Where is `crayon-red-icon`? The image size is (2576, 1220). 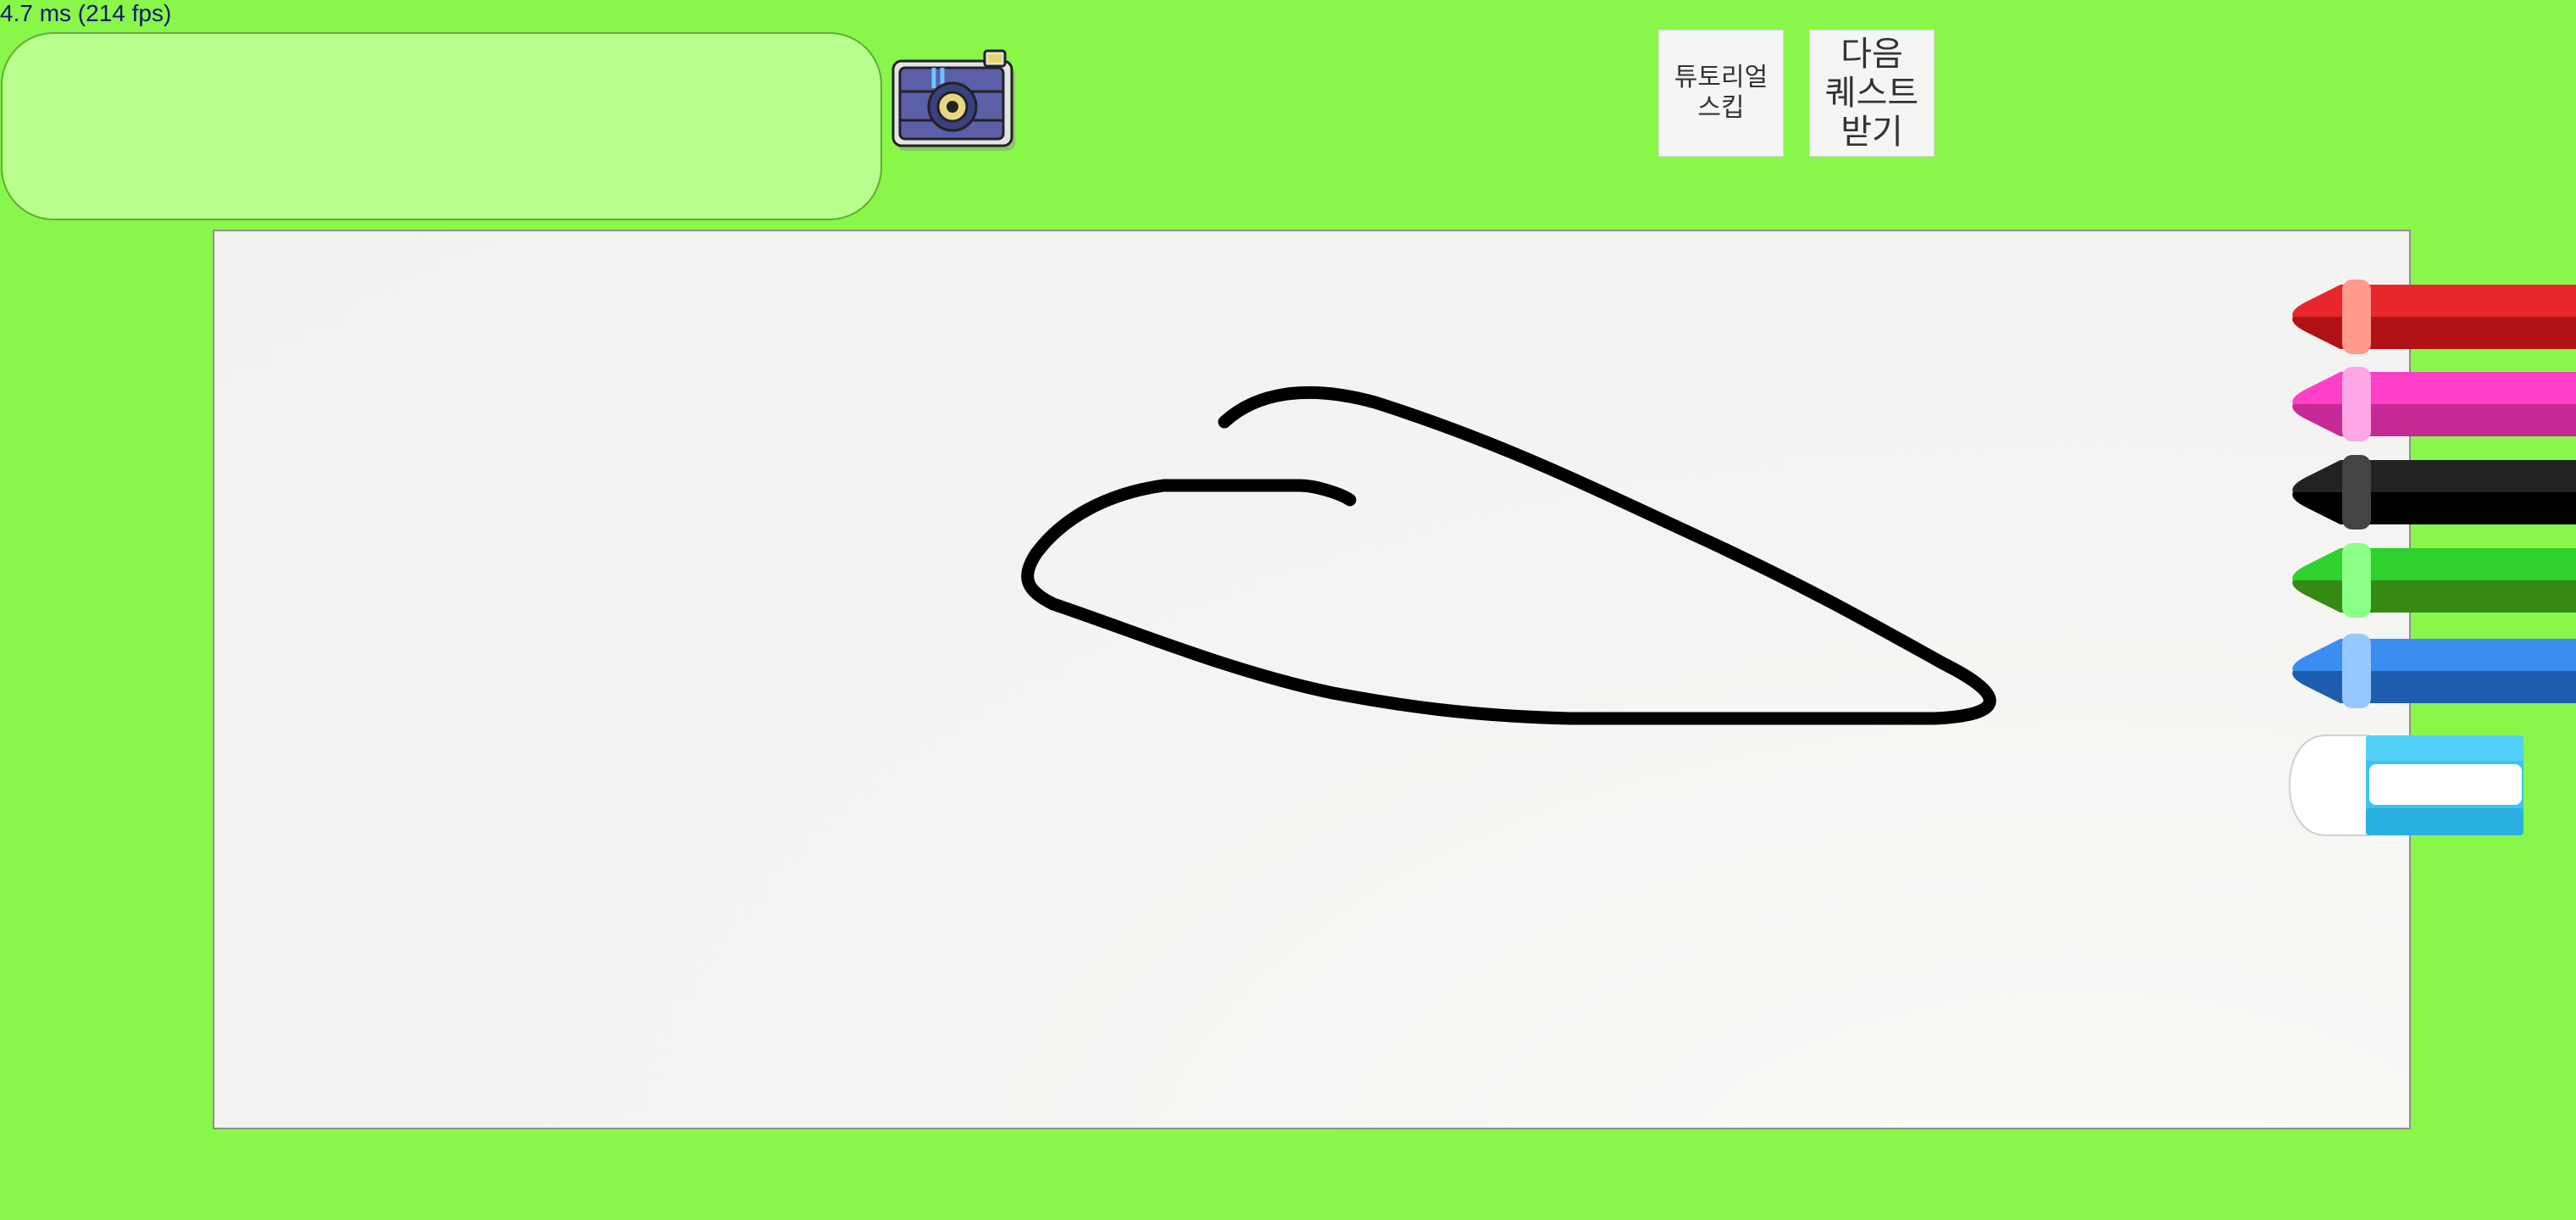 crayon-red-icon is located at coordinates (2434, 317).